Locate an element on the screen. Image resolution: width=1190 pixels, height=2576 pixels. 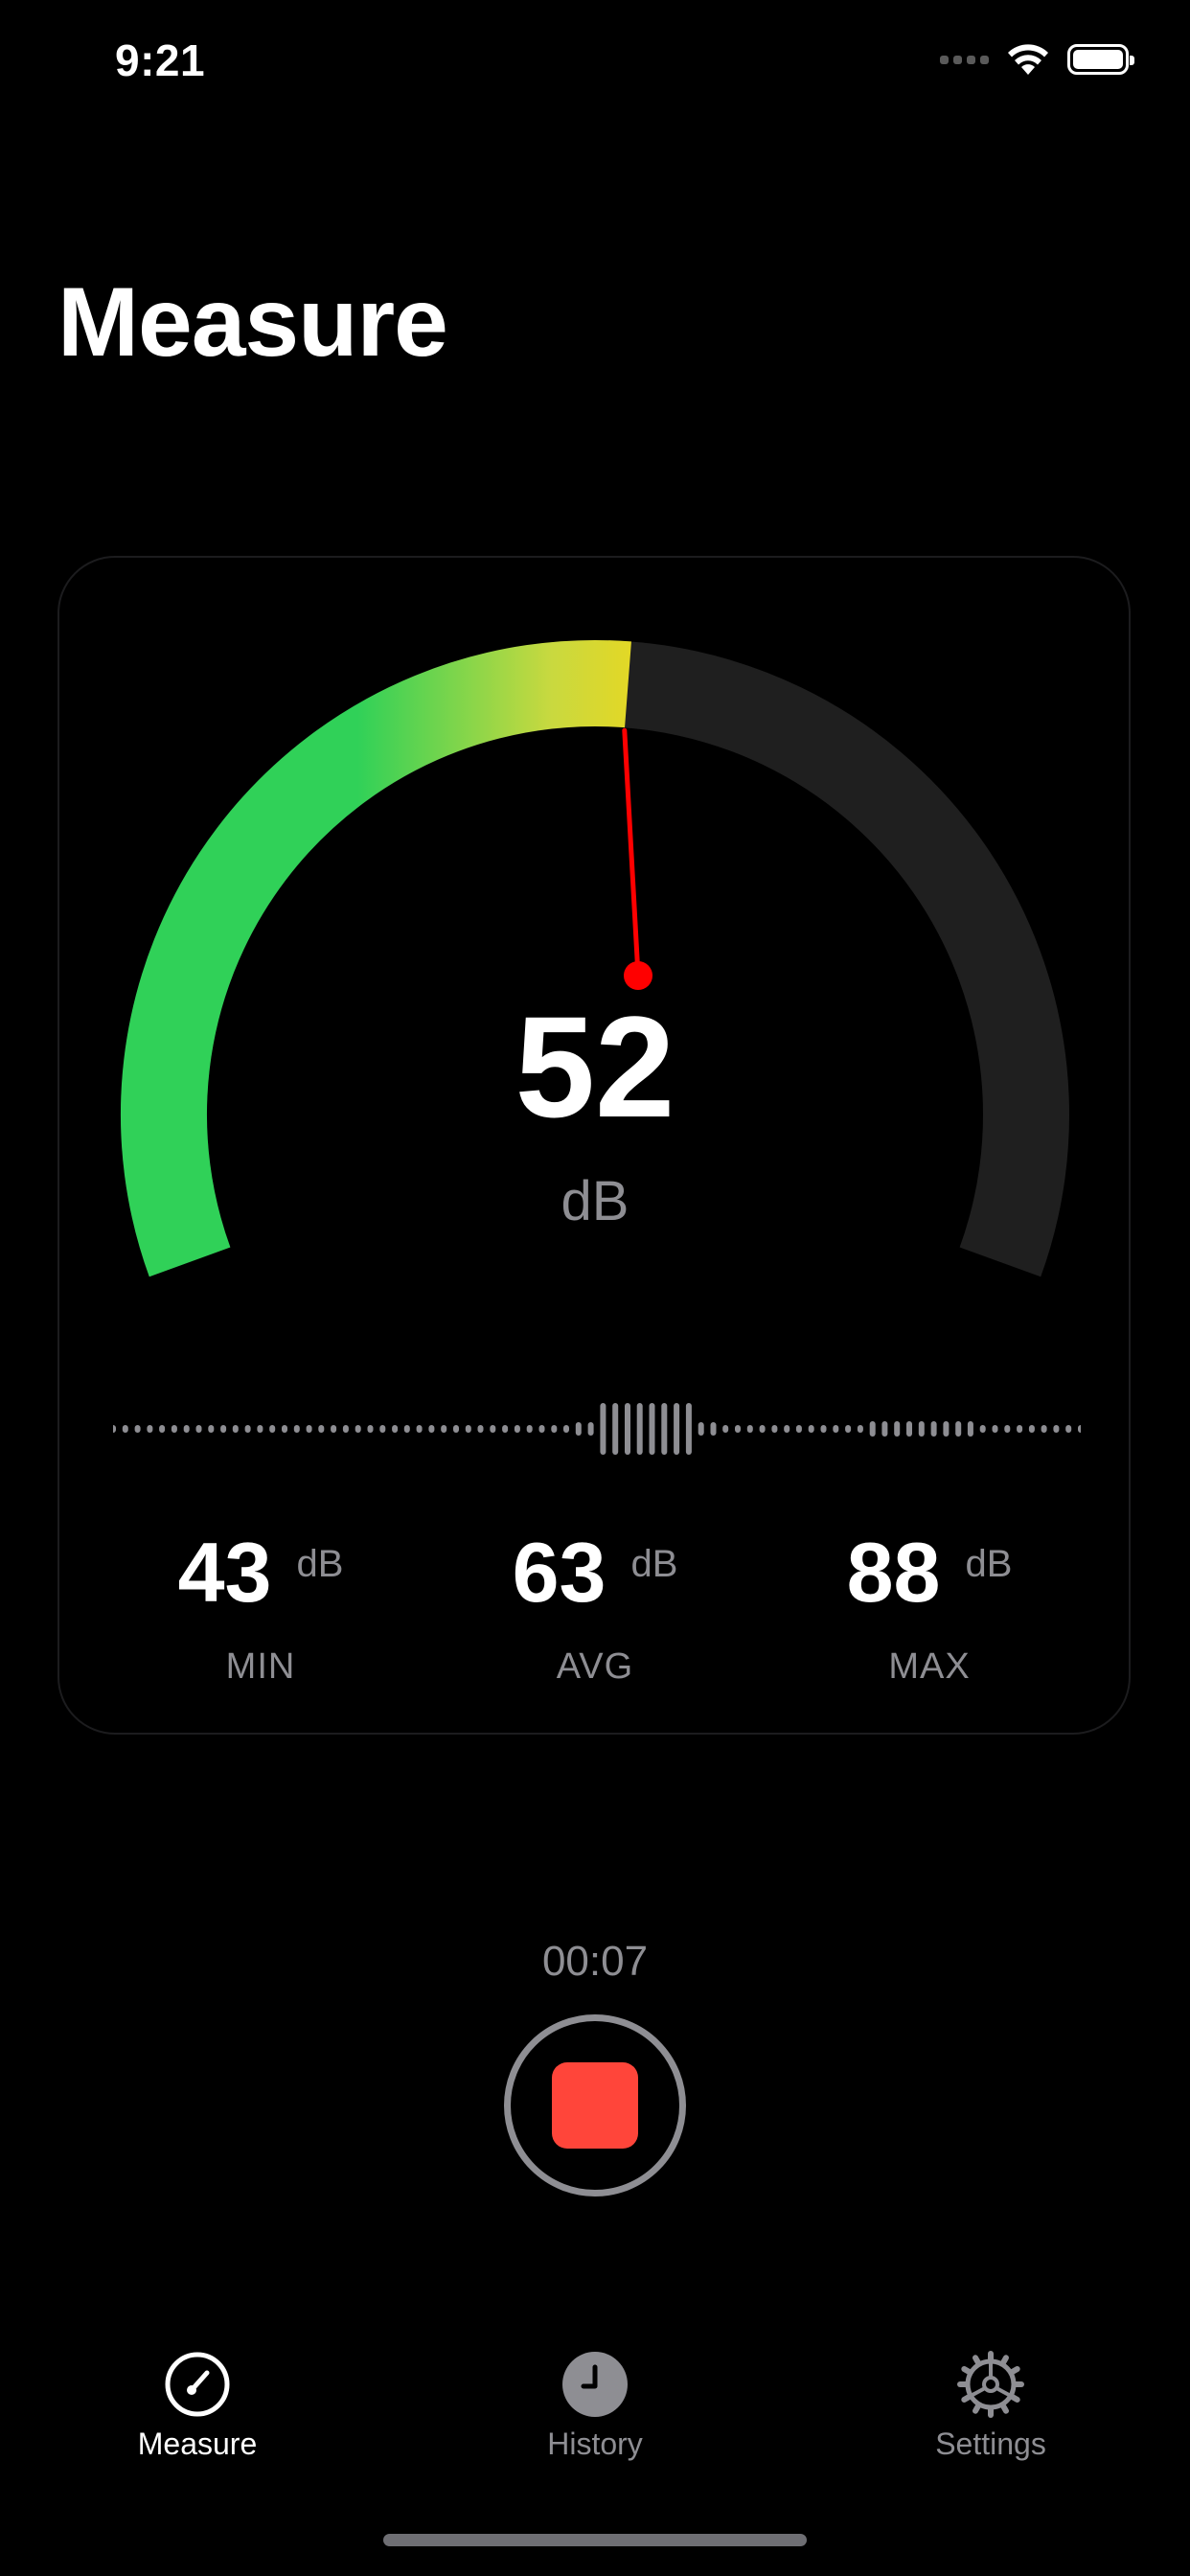
tab-measure: Measure is located at coordinates (197, 2406).